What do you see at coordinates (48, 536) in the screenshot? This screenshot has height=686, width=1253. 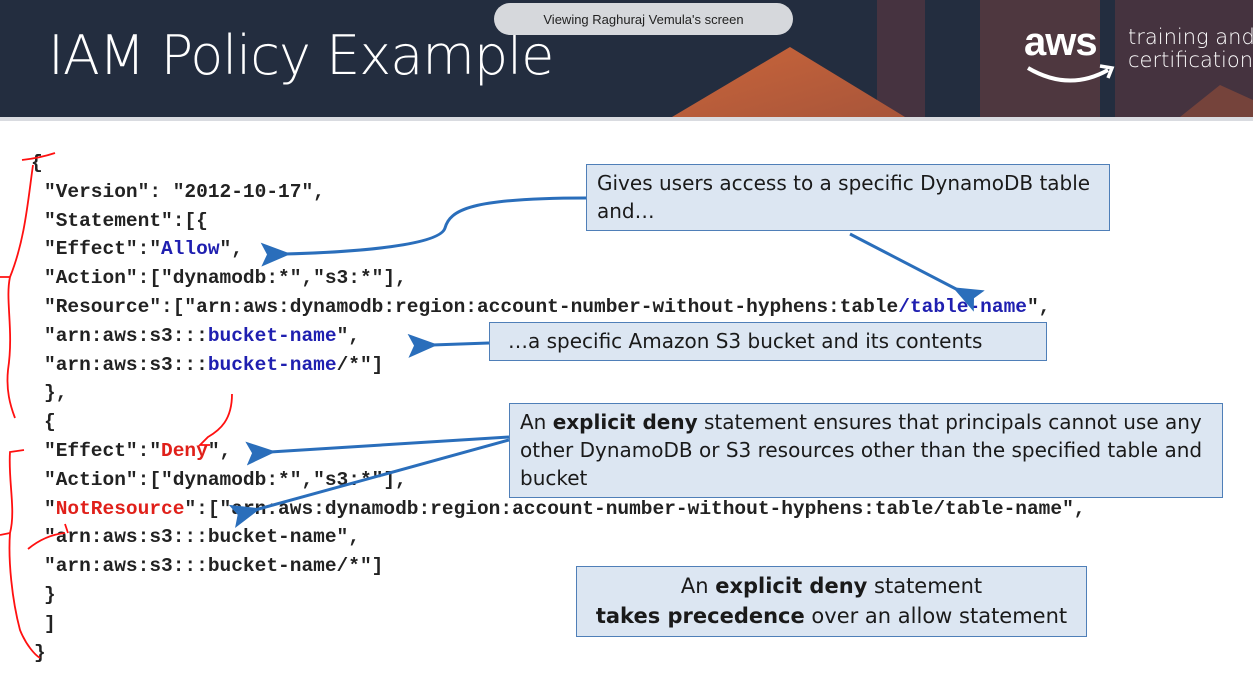 I see `red-notresource-mark` at bounding box center [48, 536].